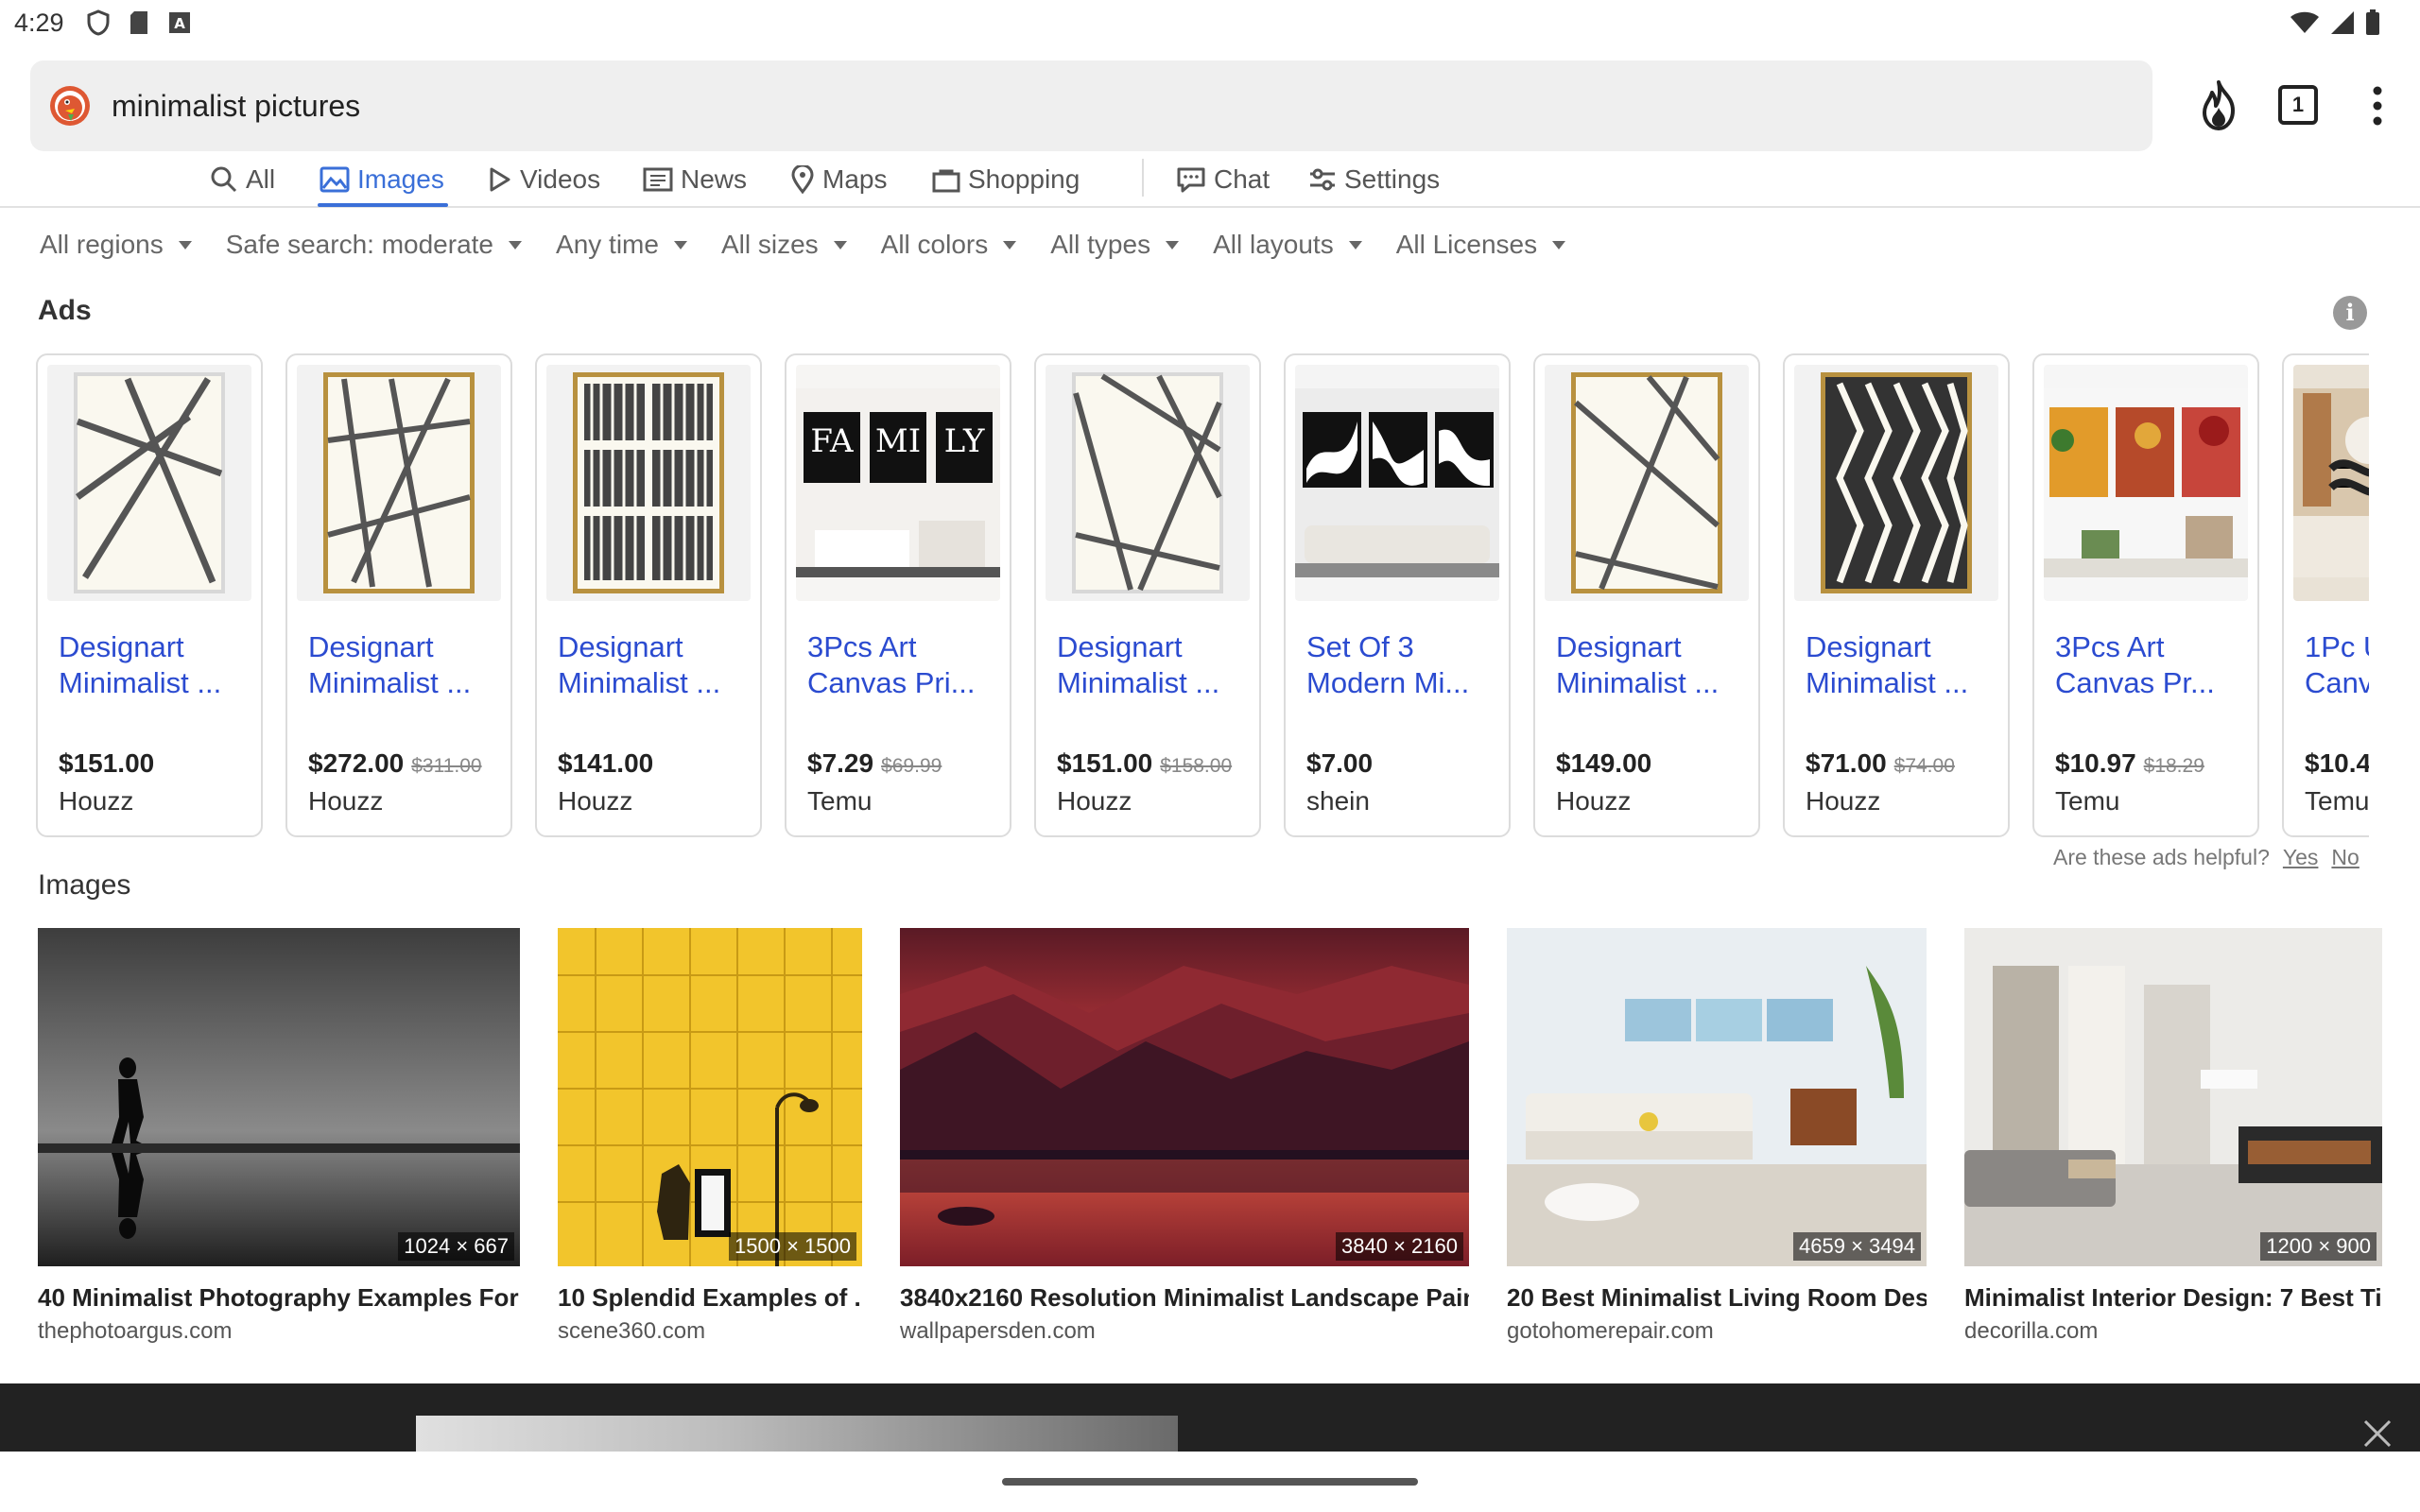 This screenshot has width=2420, height=1512. I want to click on tabs-count-button: 1, so click(2298, 105).